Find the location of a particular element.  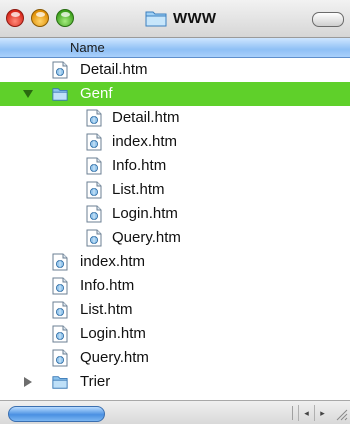

column-header: Name is located at coordinates (175, 48).